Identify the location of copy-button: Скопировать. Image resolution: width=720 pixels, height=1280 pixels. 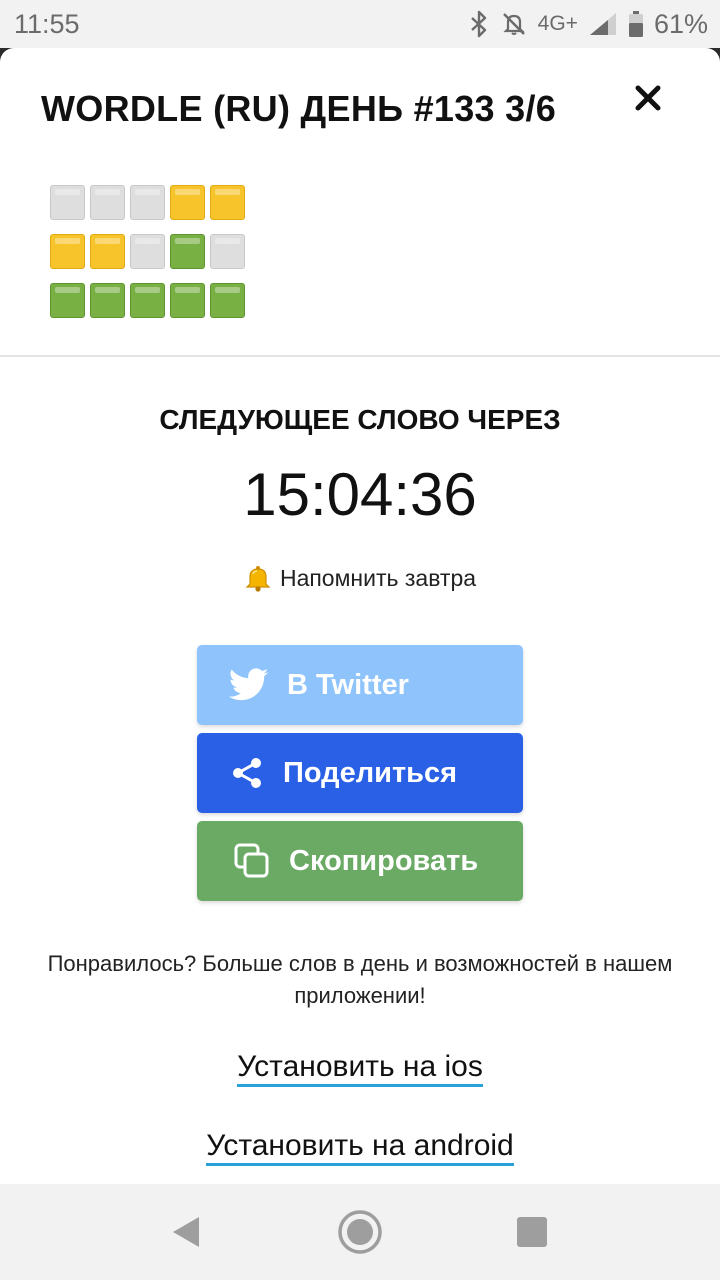
(360, 861).